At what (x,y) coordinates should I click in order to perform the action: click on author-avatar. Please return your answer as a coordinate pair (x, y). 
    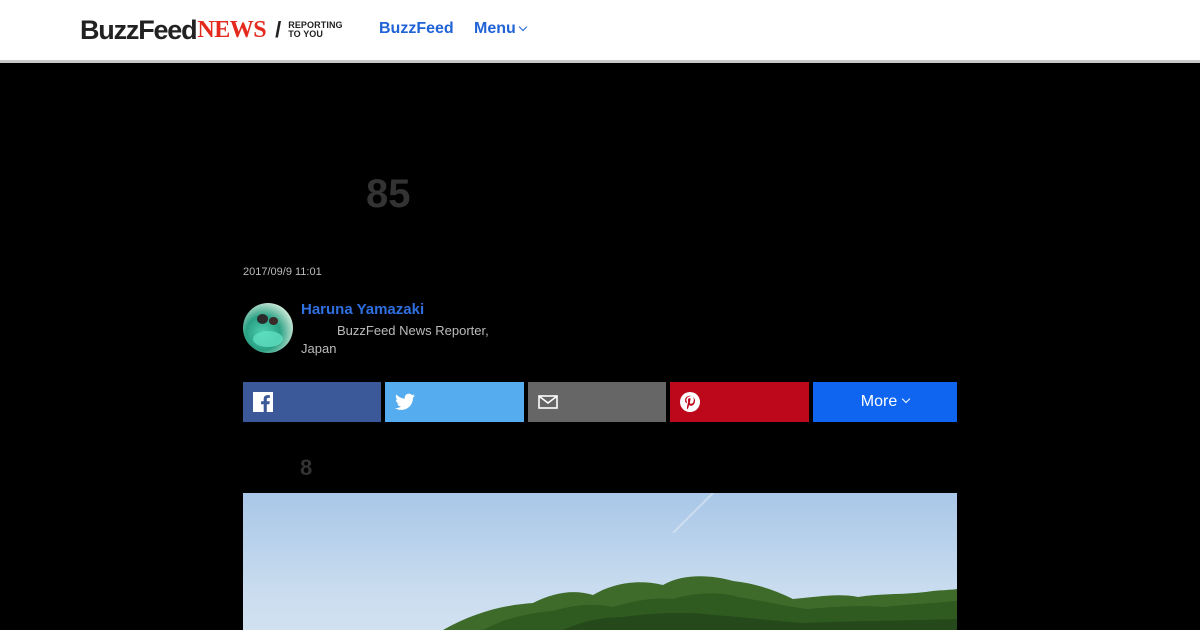
    Looking at the image, I should click on (268, 328).